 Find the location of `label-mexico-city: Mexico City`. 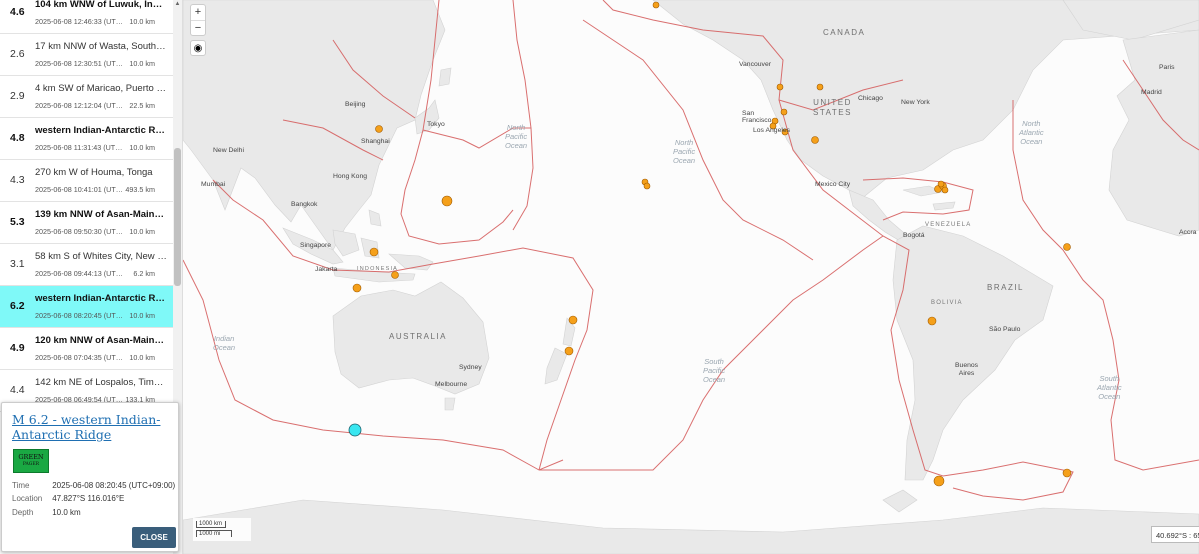

label-mexico-city: Mexico City is located at coordinates (833, 184).